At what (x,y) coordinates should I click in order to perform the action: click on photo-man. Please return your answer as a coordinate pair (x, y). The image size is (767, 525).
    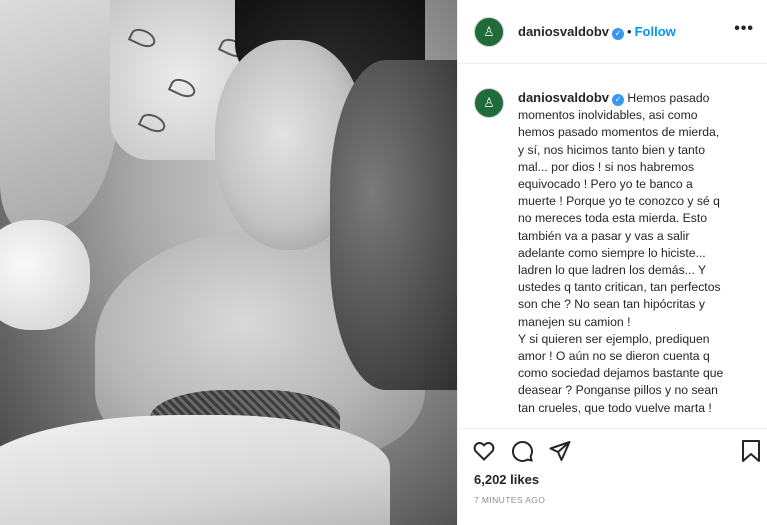
    Looking at the image, I should click on (393, 225).